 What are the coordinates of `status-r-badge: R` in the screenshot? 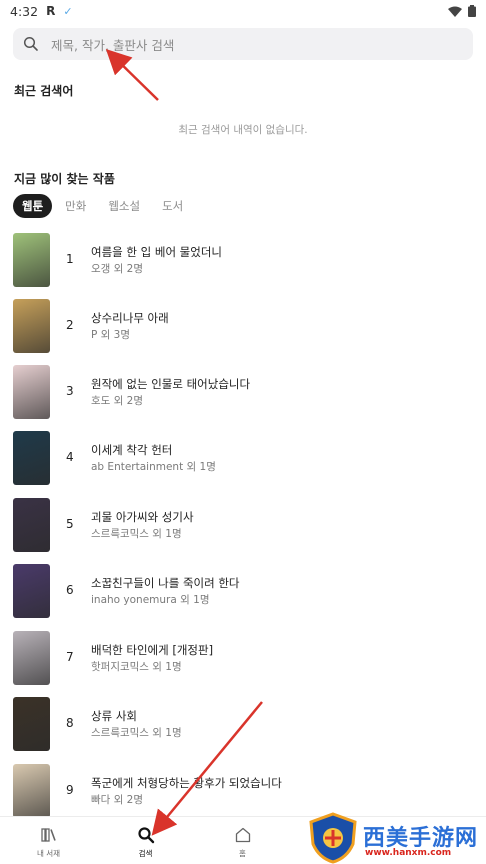 It's located at (51, 11).